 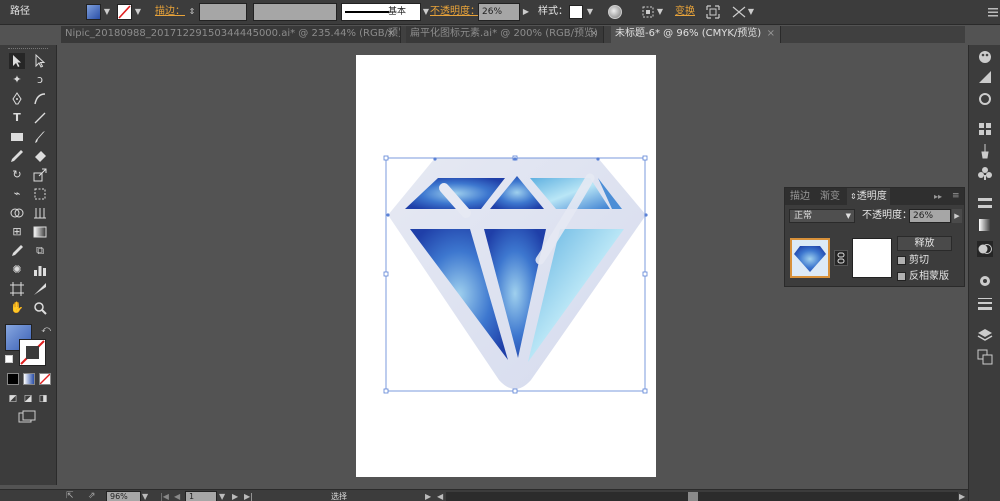 I want to click on panel-tab-bar: 描边 渐变 ⇕透明度 ▸▸ ≡, so click(x=874, y=196).